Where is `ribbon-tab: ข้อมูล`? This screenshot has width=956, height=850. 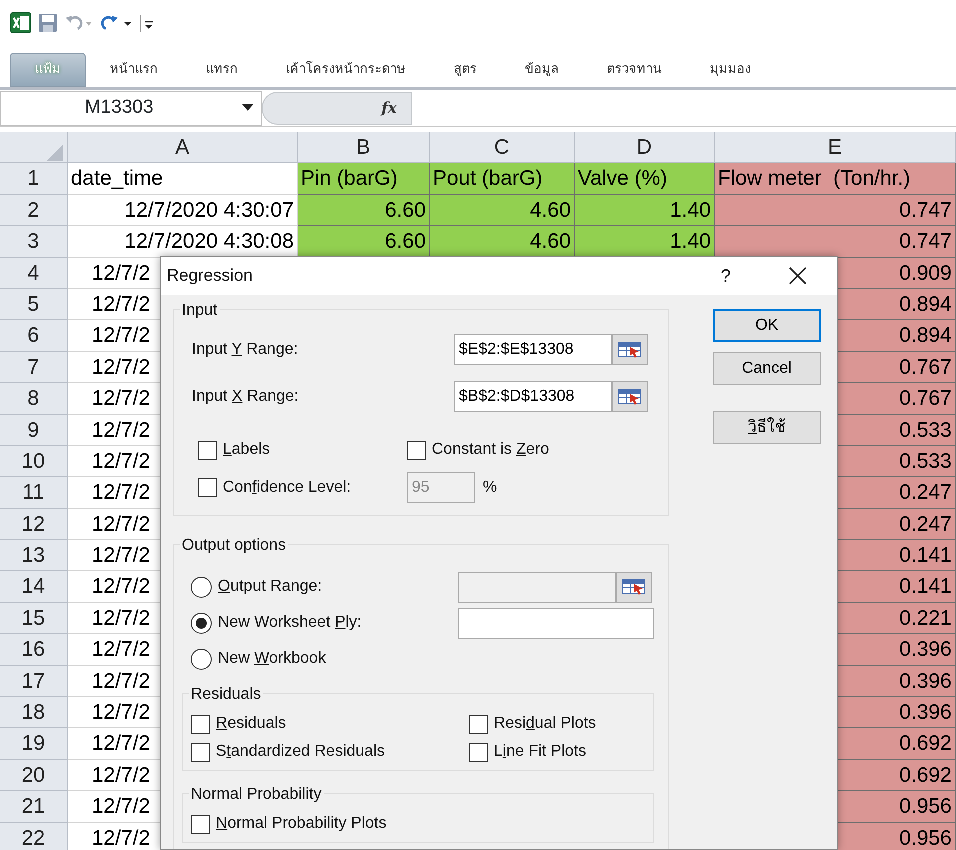 ribbon-tab: ข้อมูล is located at coordinates (542, 70).